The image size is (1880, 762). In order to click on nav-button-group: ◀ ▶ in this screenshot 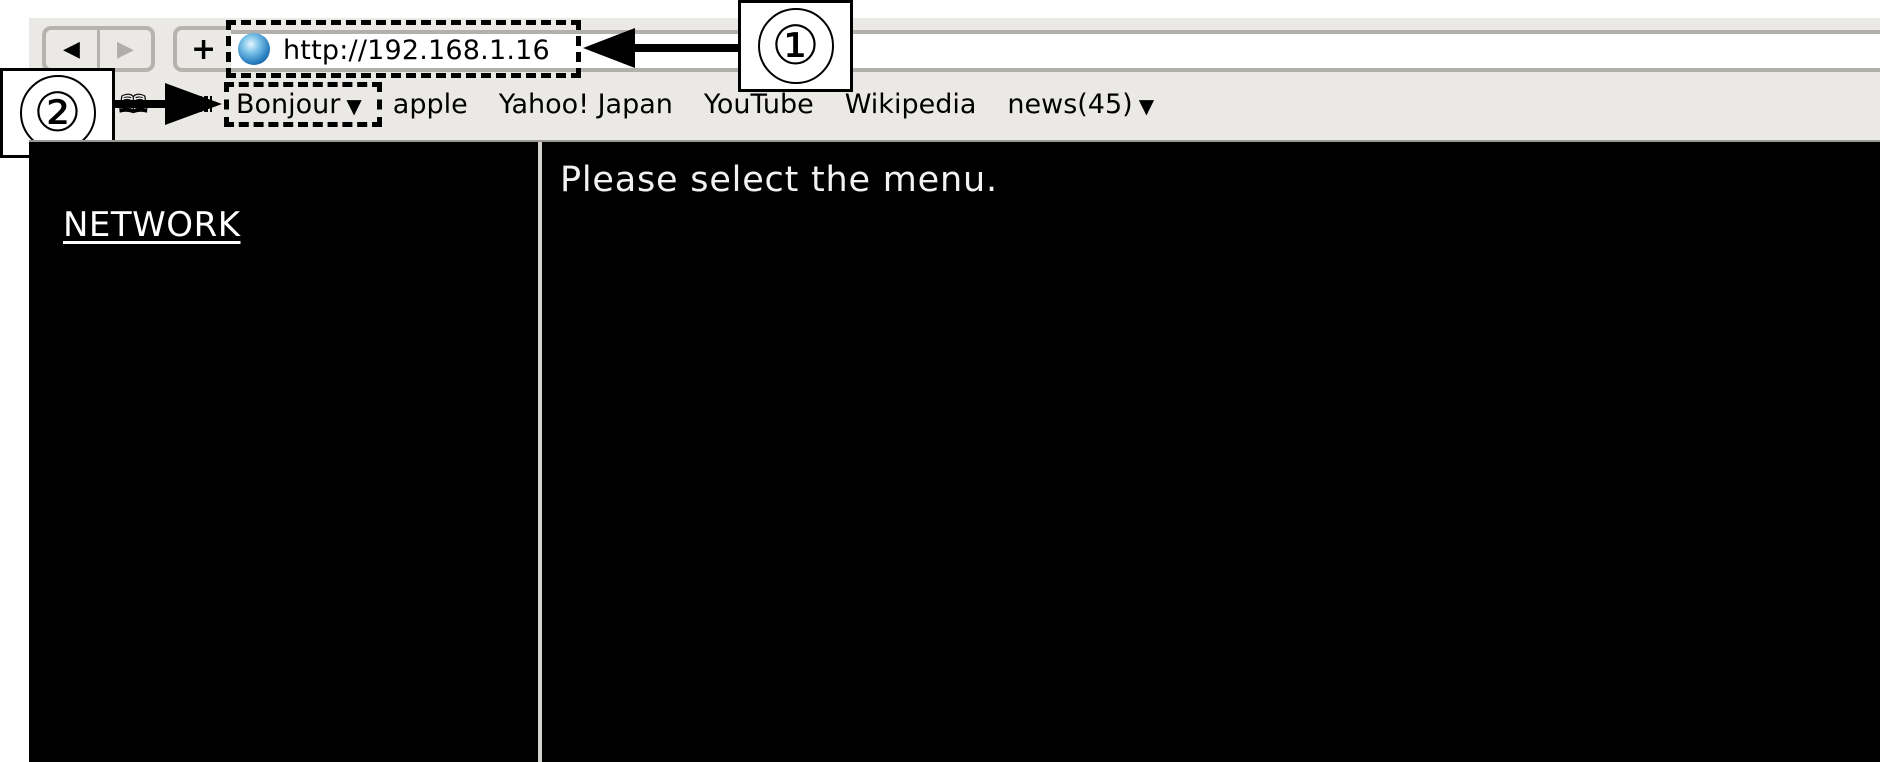, I will do `click(98, 49)`.